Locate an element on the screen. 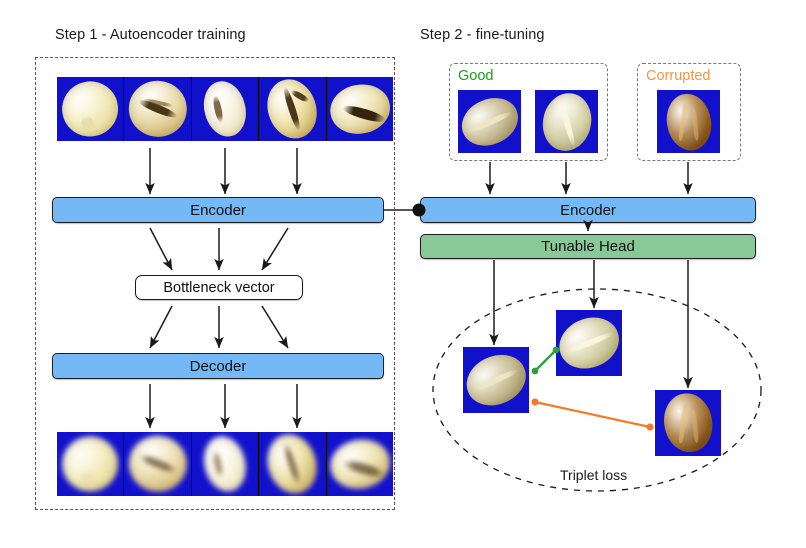 The height and width of the screenshot is (548, 806). tunable-head-label: Tunable Head is located at coordinates (588, 246).